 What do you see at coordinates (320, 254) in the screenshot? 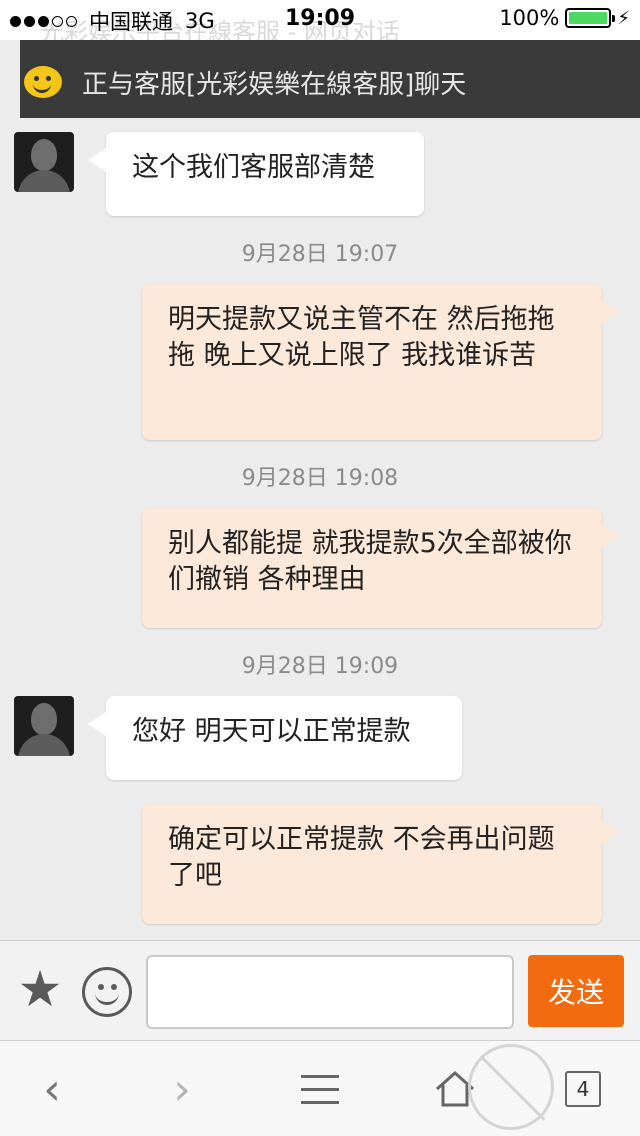
I see `message-timestamp: 9月28日 19:07` at bounding box center [320, 254].